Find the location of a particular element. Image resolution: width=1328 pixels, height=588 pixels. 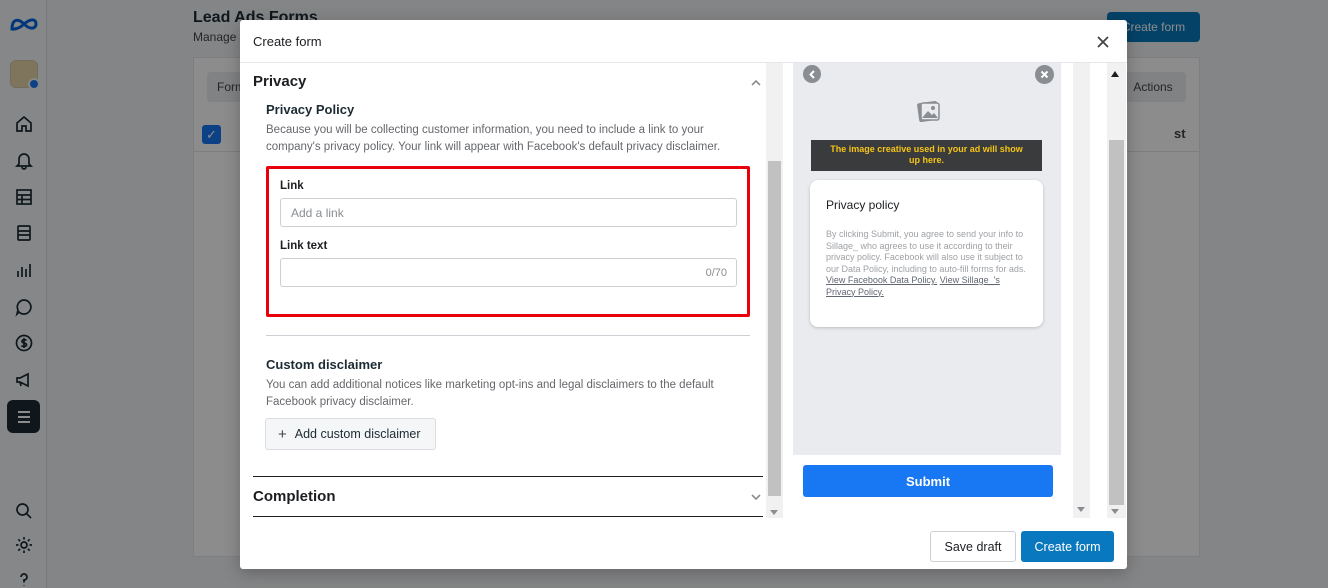

custom-disclaimer-title: Custom disclaimer is located at coordinates (324, 364).